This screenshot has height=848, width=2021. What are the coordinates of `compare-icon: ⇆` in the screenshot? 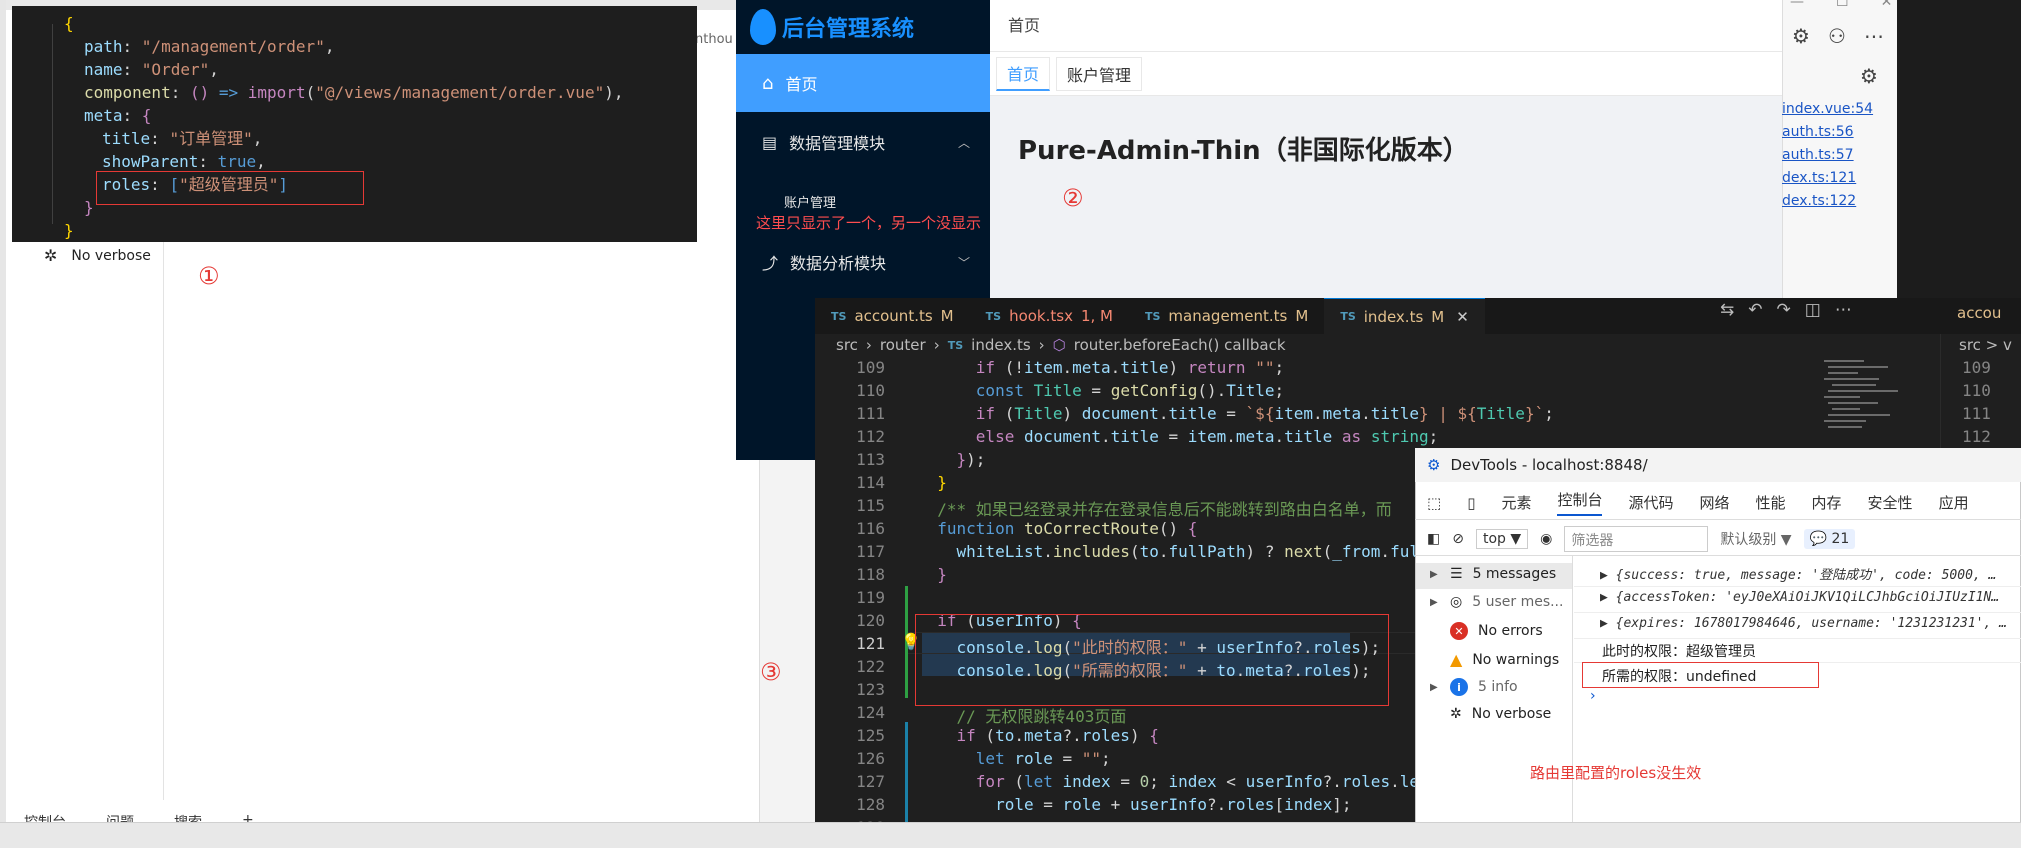 It's located at (1727, 310).